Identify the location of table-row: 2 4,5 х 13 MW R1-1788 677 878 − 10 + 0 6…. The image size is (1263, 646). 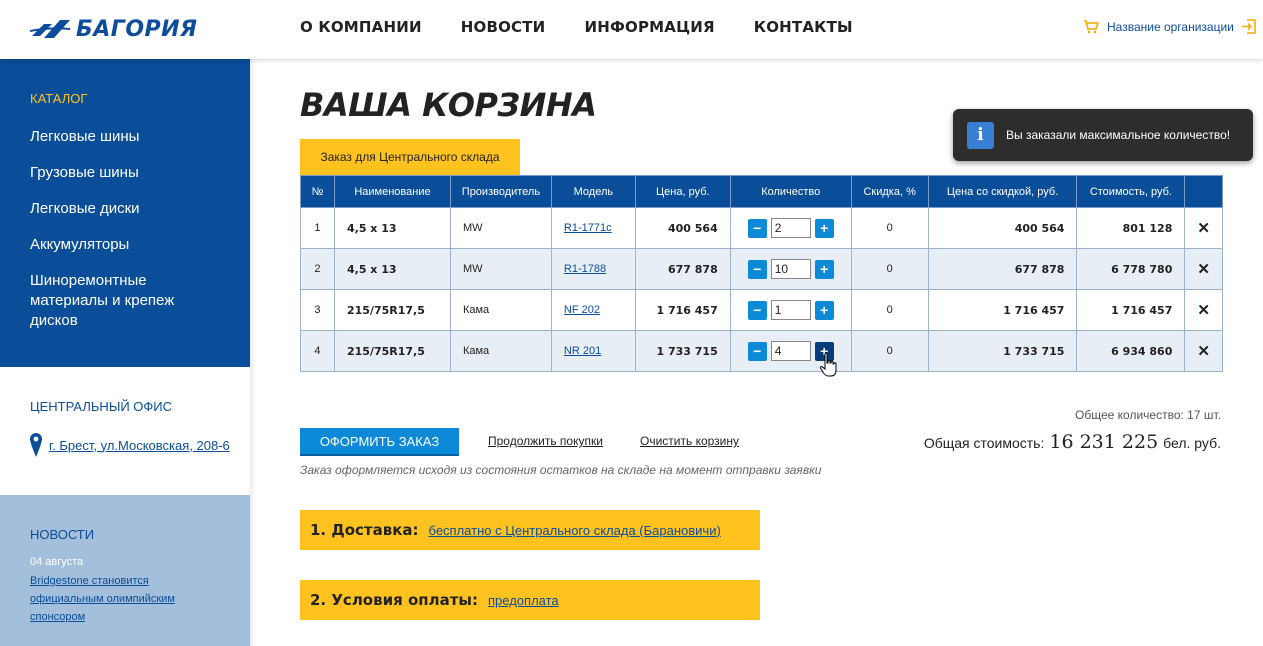
(761, 269).